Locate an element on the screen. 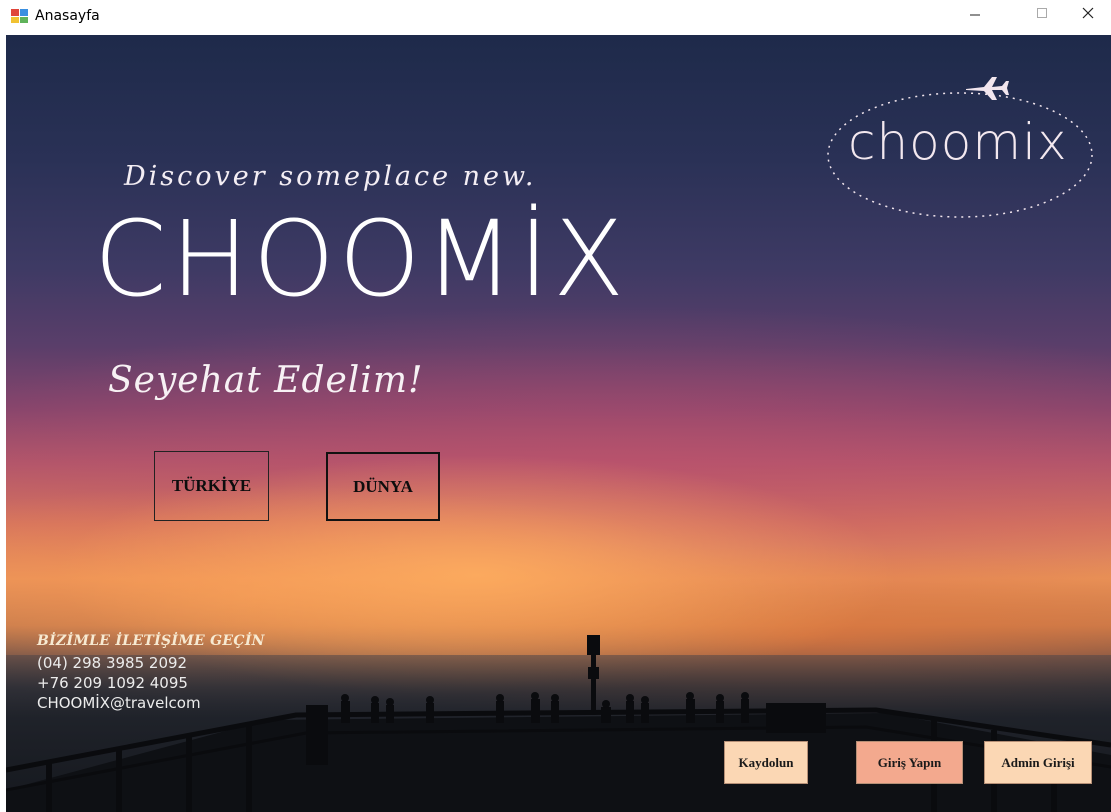 The height and width of the screenshot is (812, 1111). window-title: Anasayfa is located at coordinates (67, 16).